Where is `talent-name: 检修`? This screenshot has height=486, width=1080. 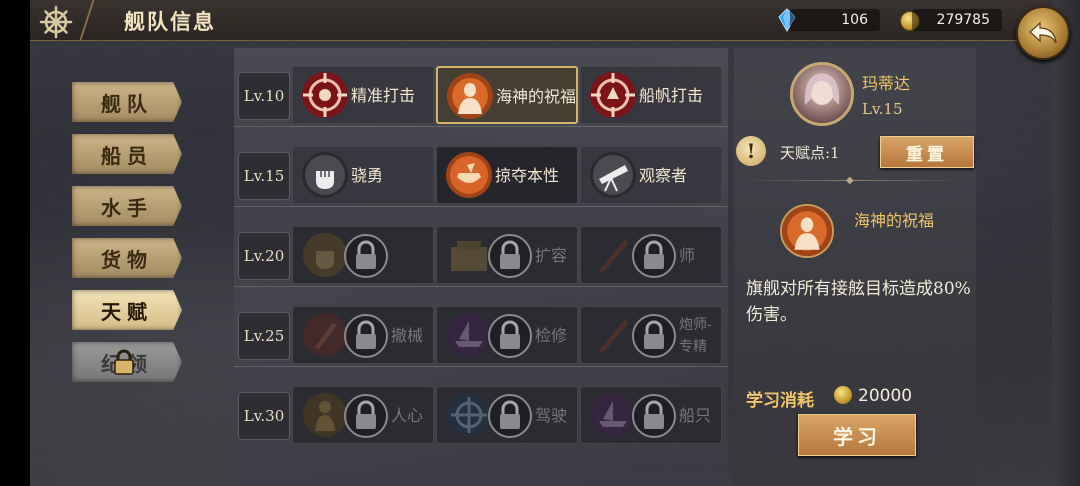
talent-name: 检修 is located at coordinates (551, 335).